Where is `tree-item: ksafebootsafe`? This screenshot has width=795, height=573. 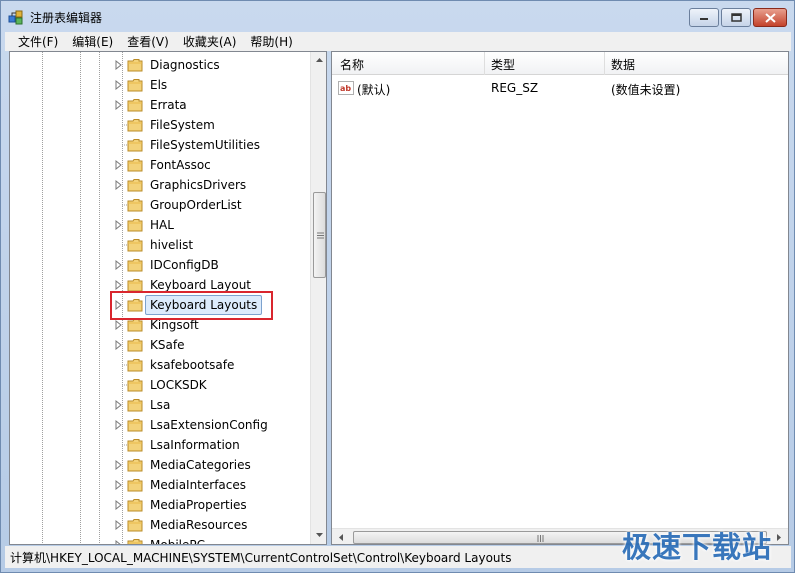 tree-item: ksafebootsafe is located at coordinates (209, 365).